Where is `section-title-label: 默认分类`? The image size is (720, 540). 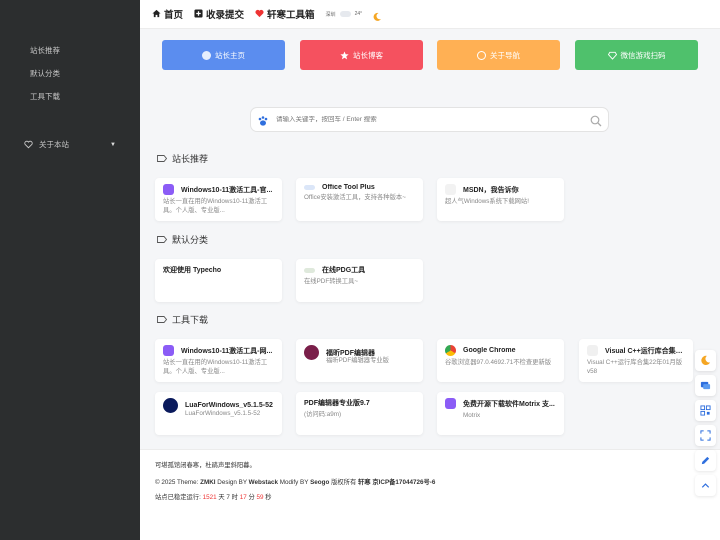 section-title-label: 默认分类 is located at coordinates (190, 240).